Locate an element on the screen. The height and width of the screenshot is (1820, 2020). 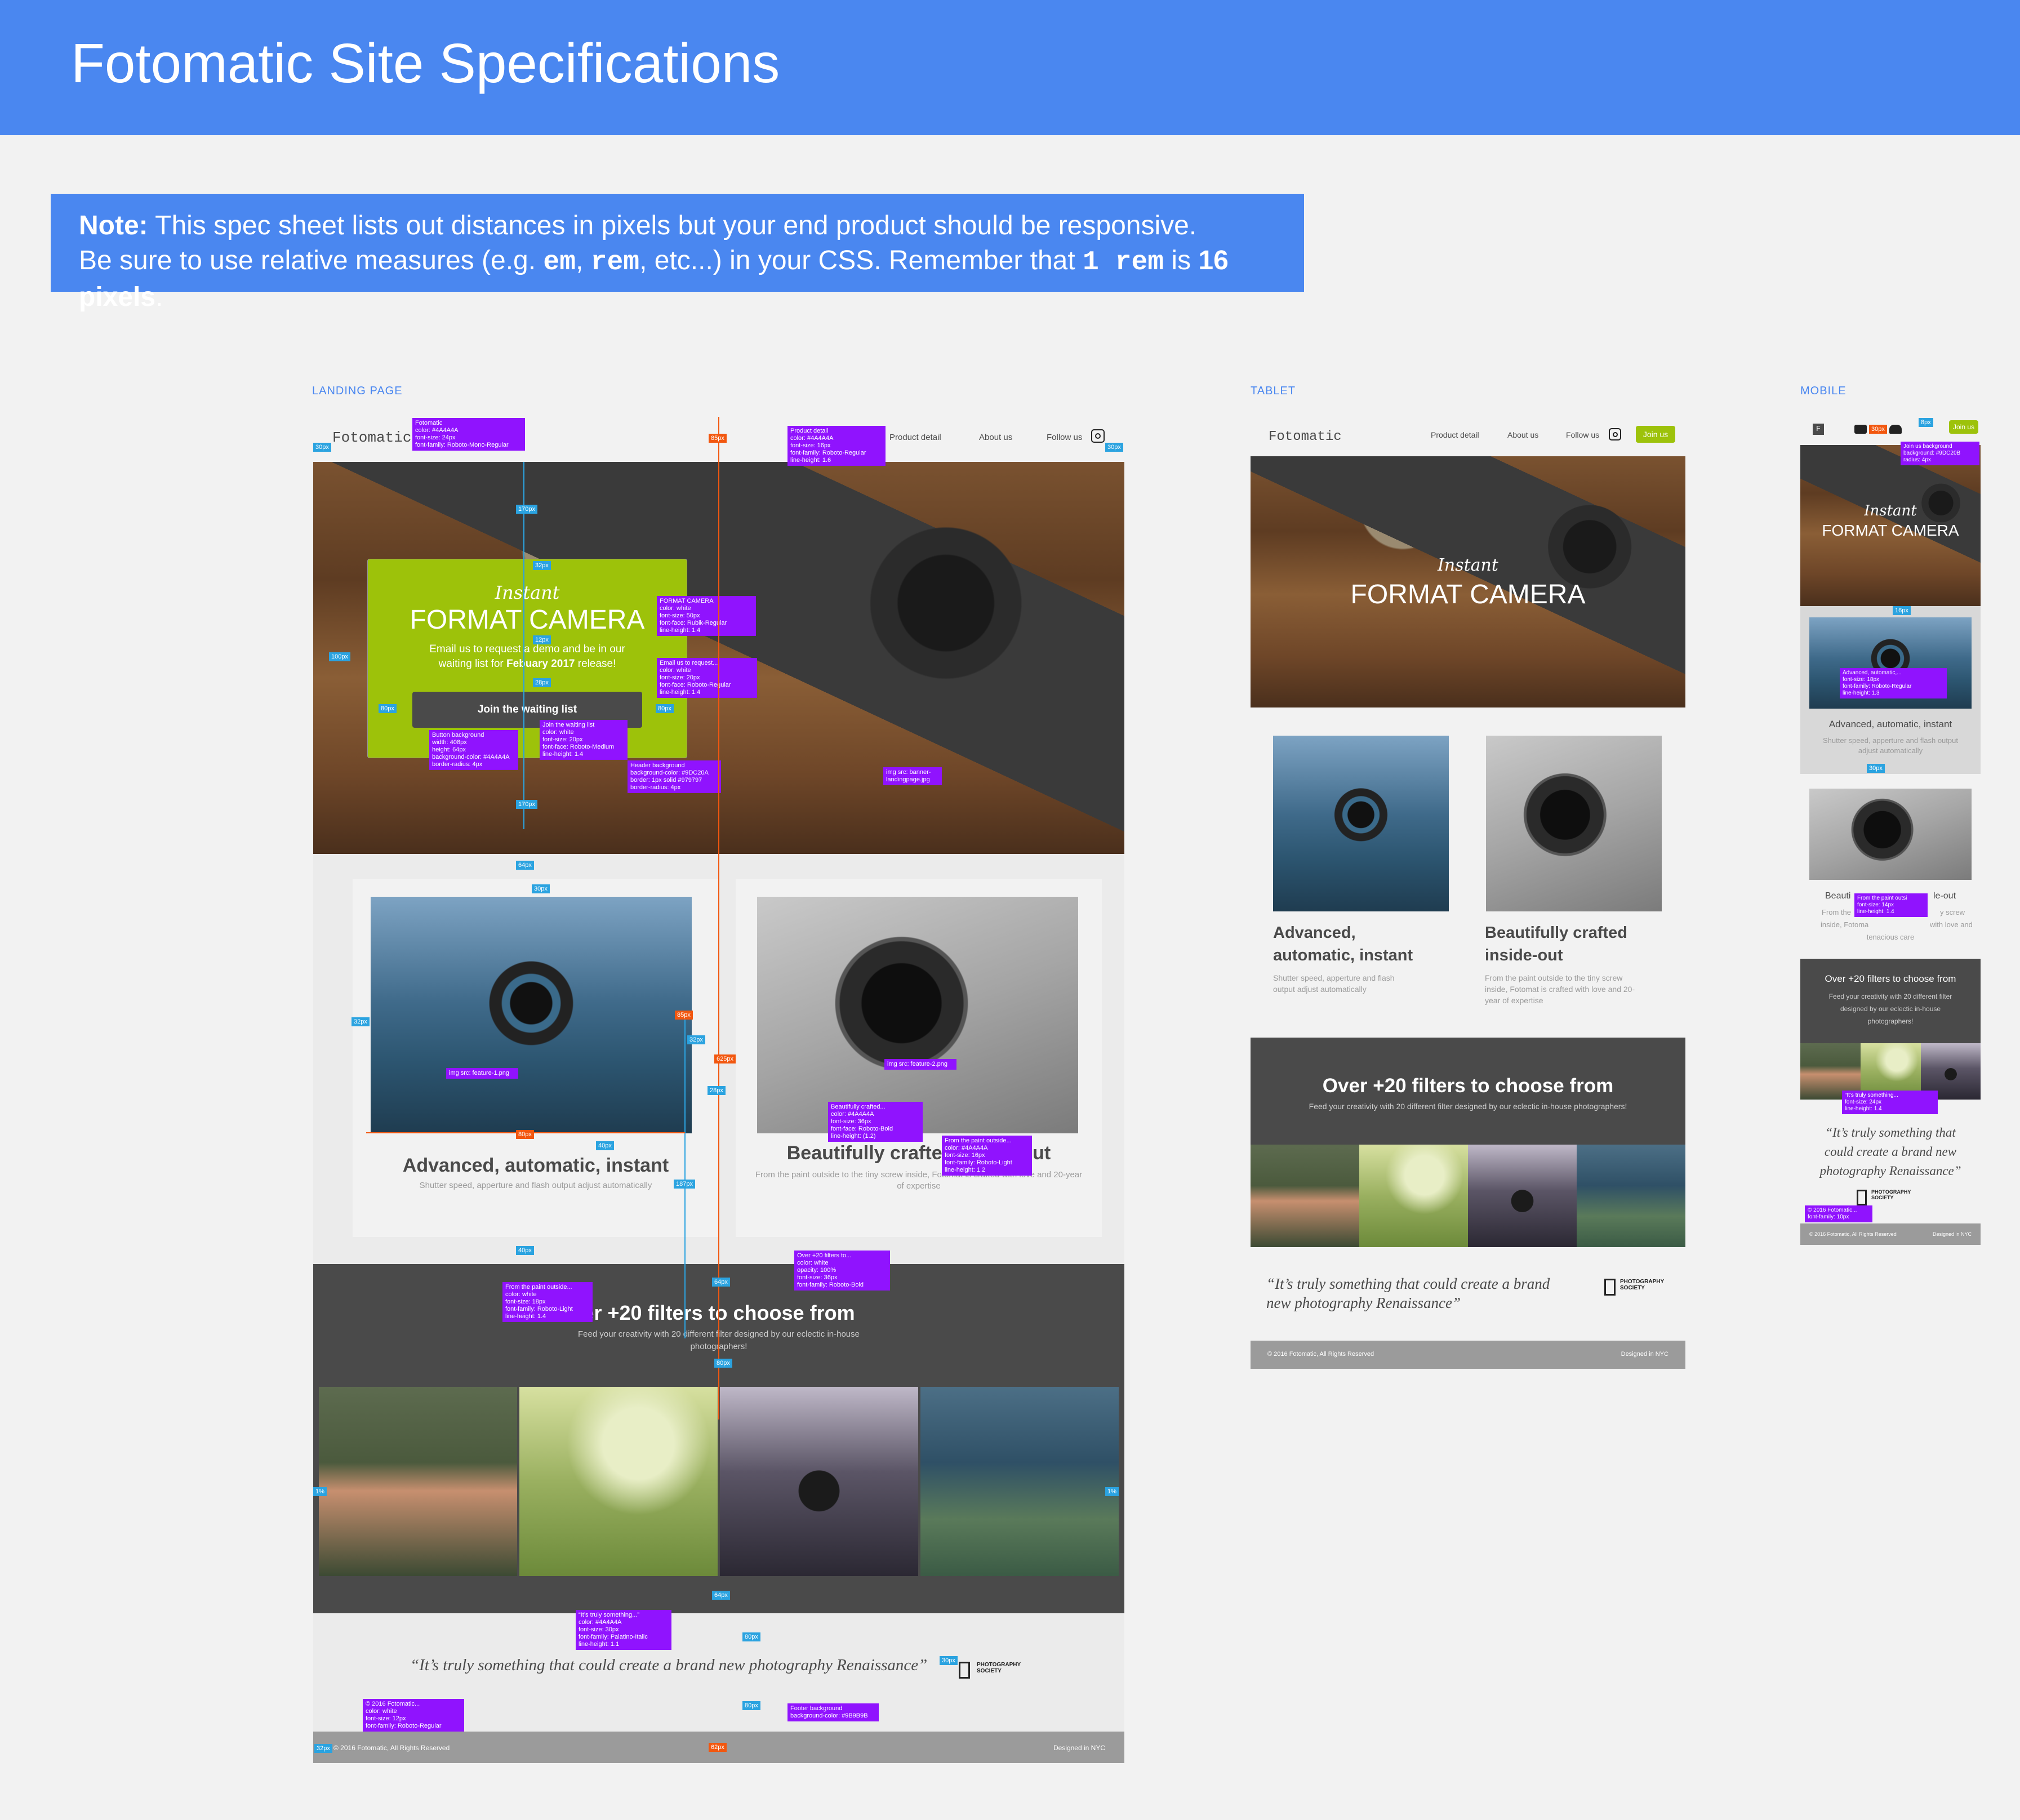
measure-line-feature is located at coordinates (685, 1175).